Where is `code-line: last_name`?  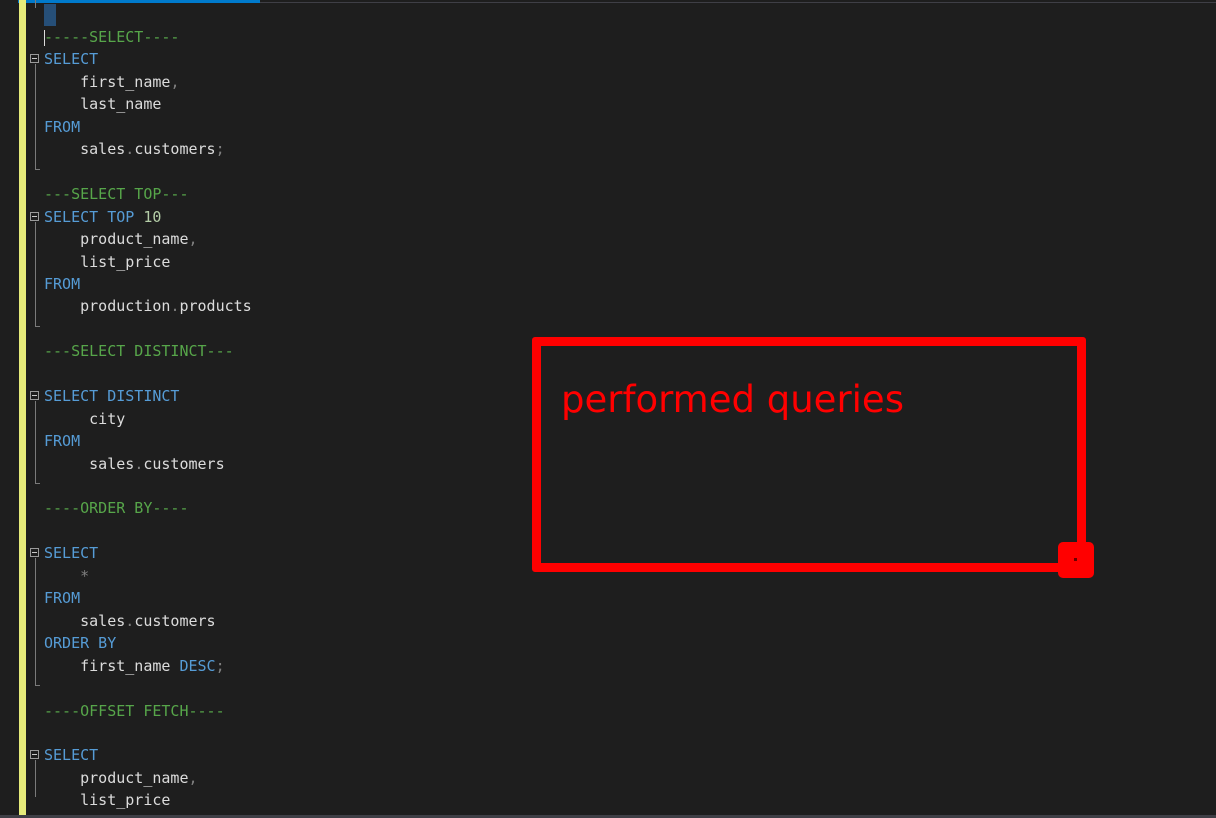
code-line: last_name is located at coordinates (102, 104).